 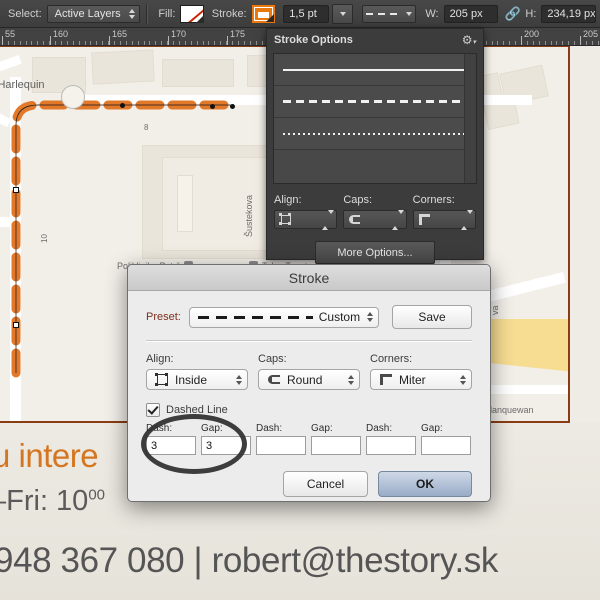 I want to click on dash-gap-fields-row: Dash: 3 Gap: 3 Dash: Gap: Dash: Gap:, so click(x=309, y=439).